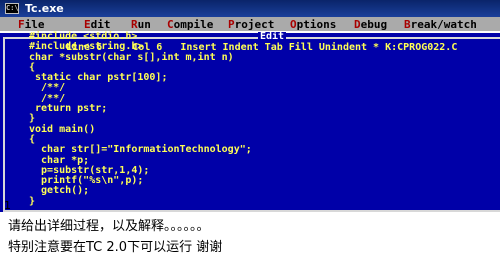 The image size is (500, 258). Describe the element at coordinates (170, 24) in the screenshot. I see `menu-compile-hotkey: C` at that location.